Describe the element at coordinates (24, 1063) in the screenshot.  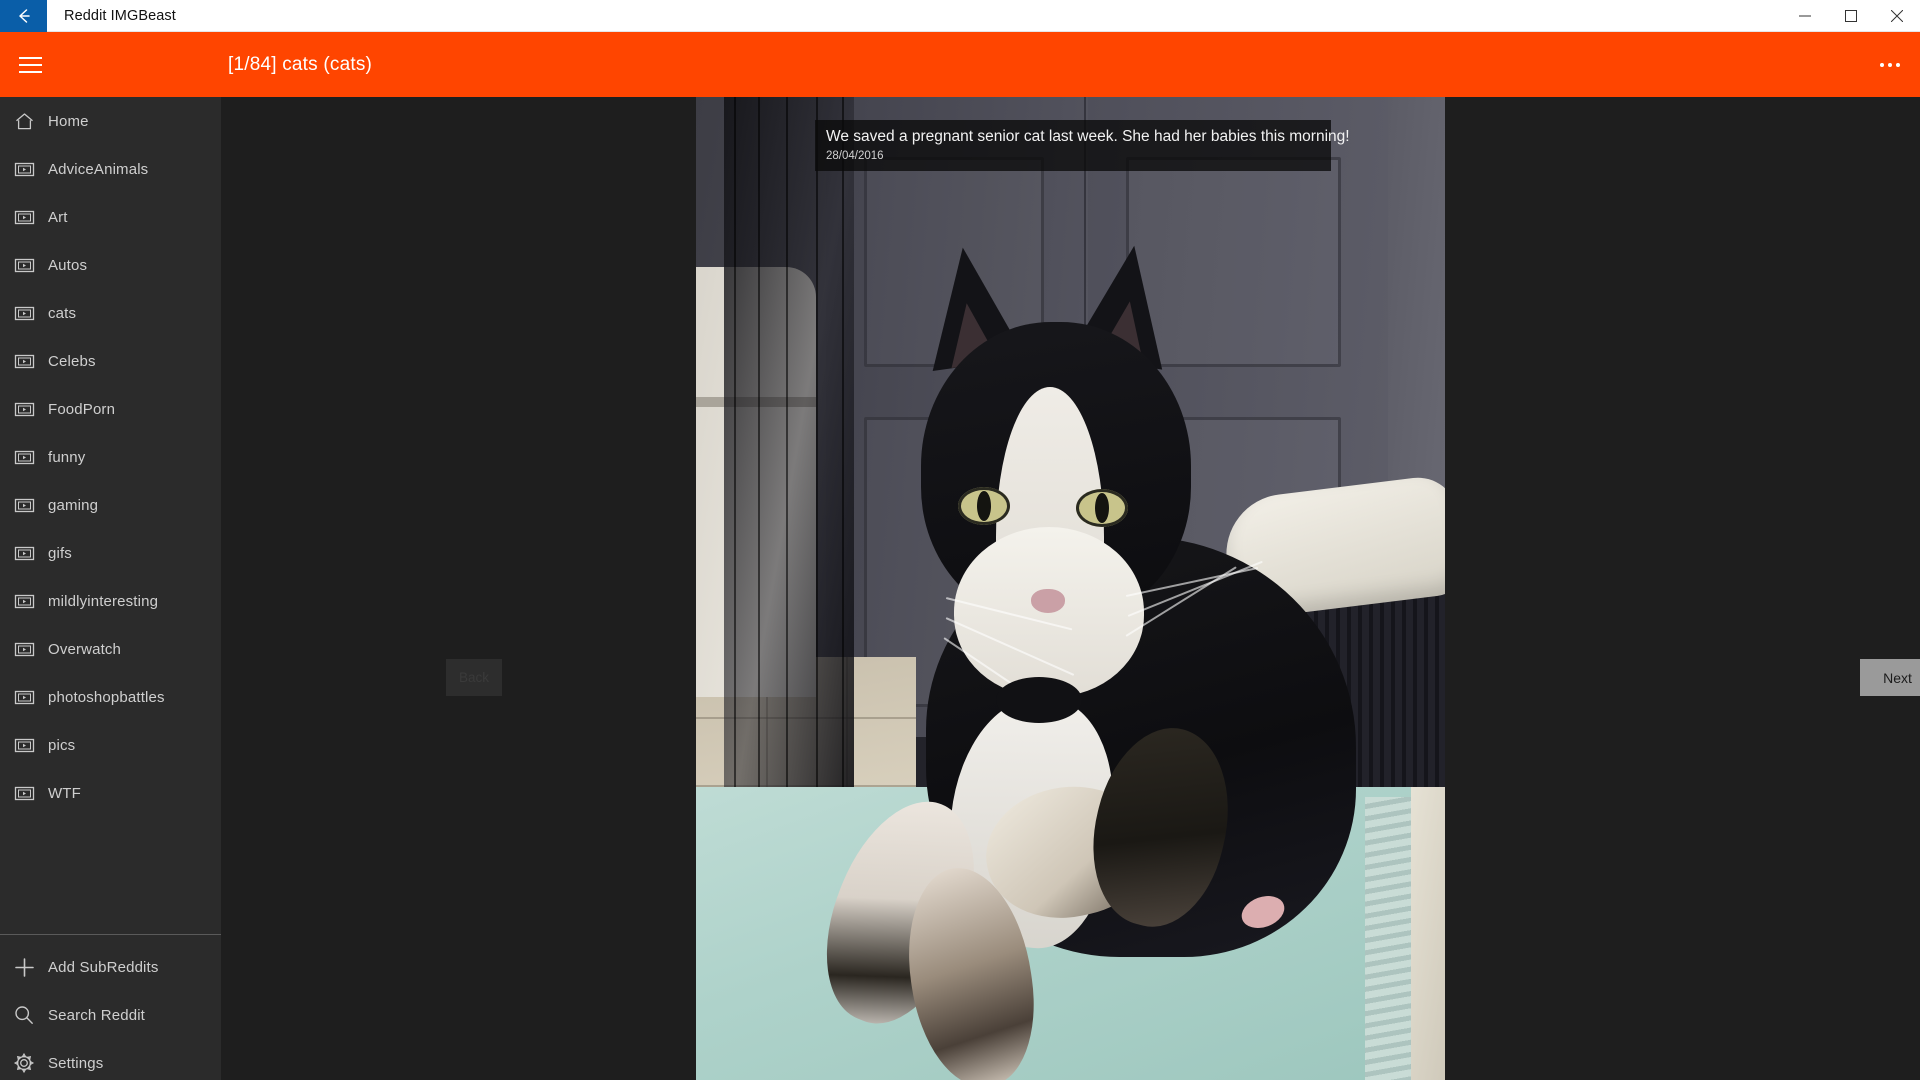
I see `gear-icon` at that location.